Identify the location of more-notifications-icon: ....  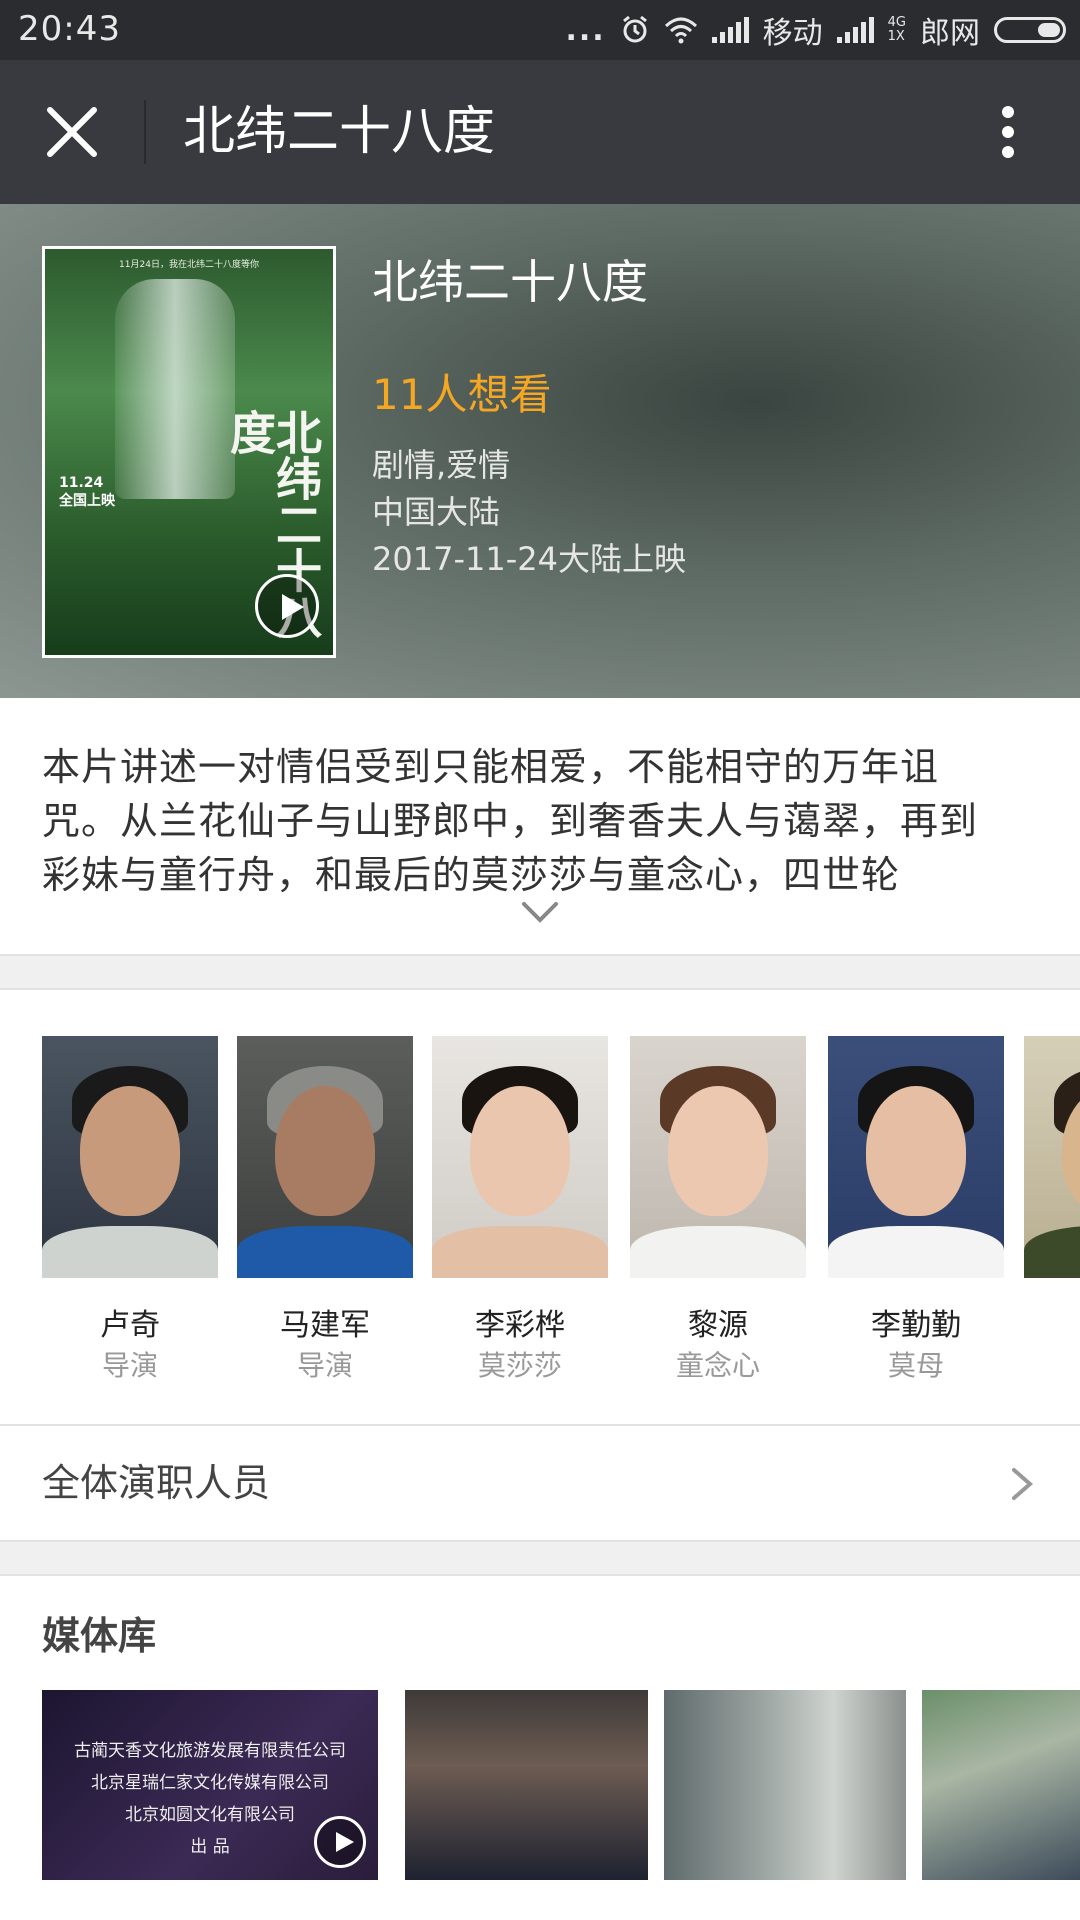
(585, 30).